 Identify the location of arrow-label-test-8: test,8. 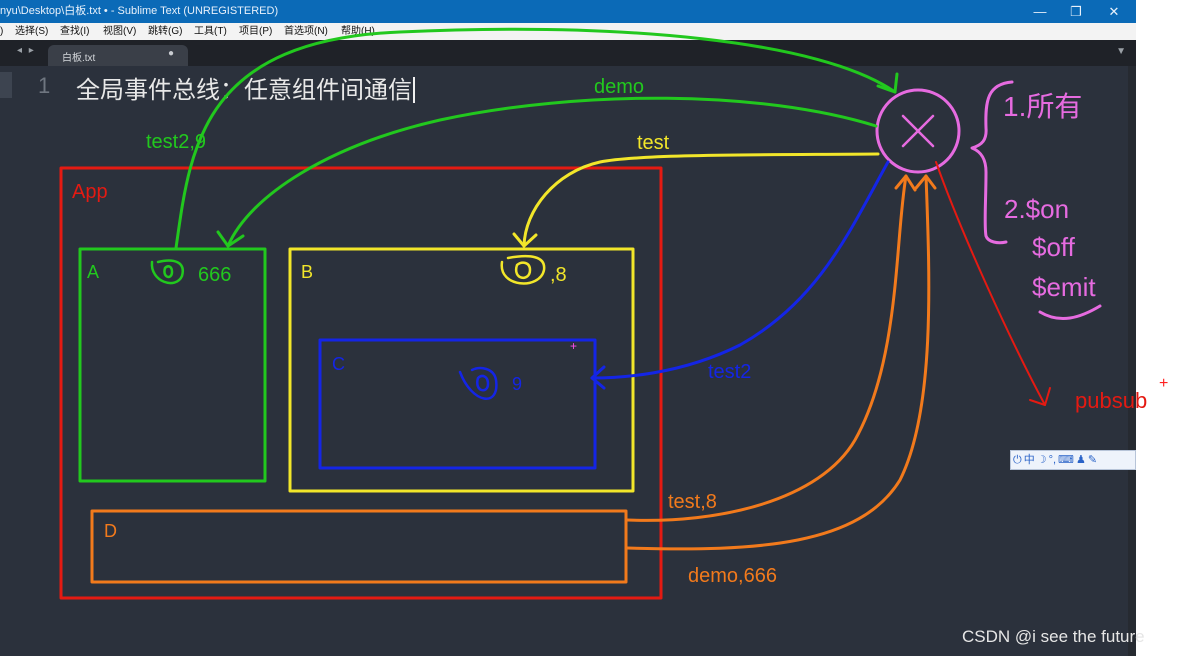
(692, 502).